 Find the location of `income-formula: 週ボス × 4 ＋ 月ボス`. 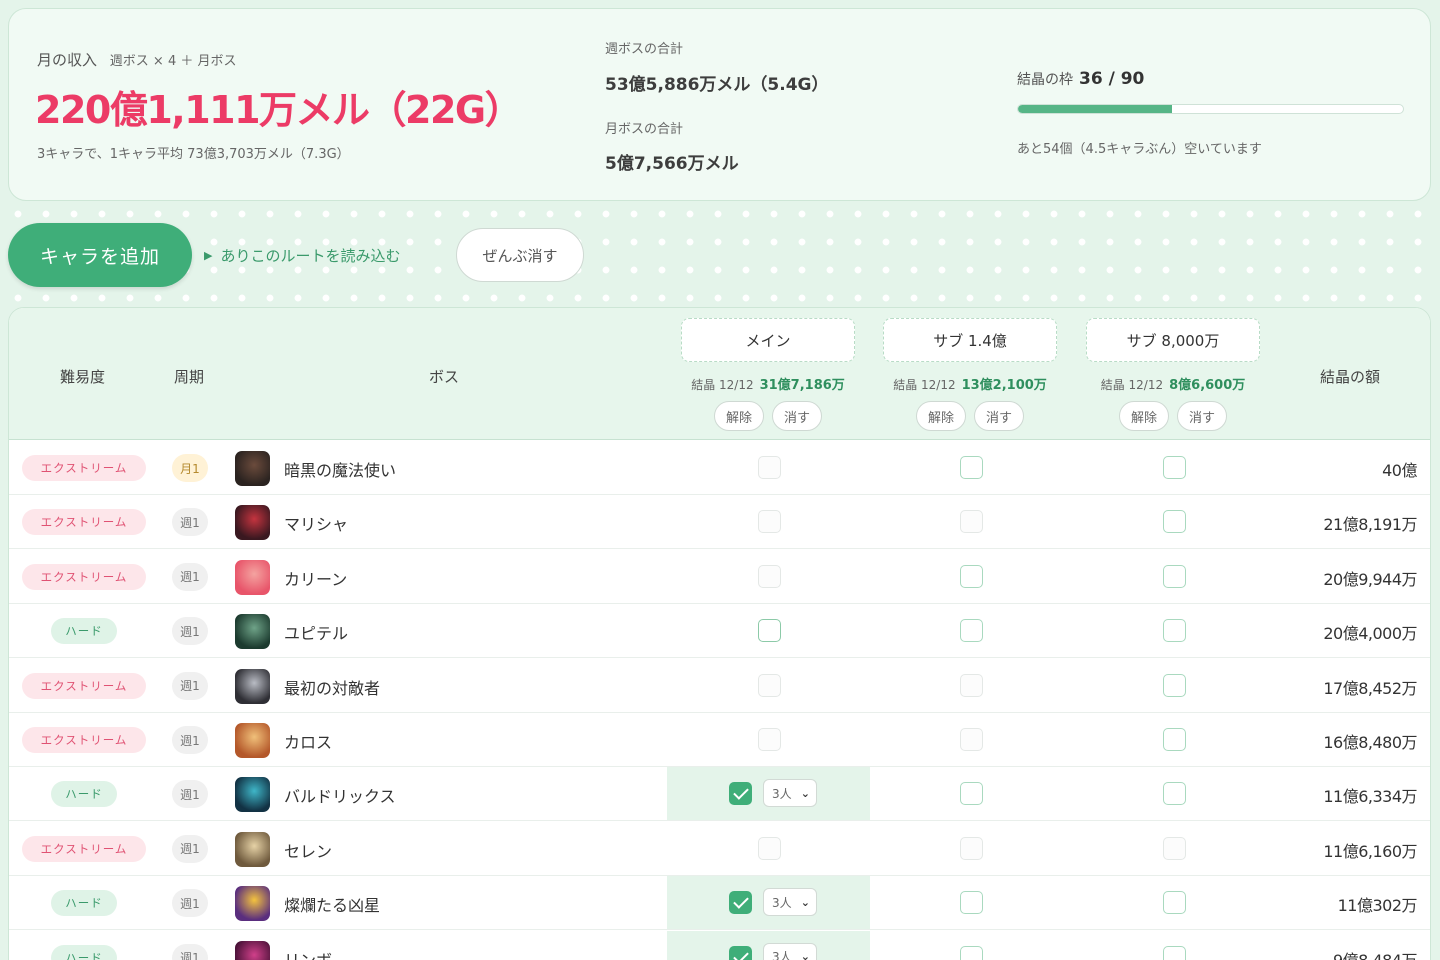

income-formula: 週ボス × 4 ＋ 月ボス is located at coordinates (173, 61).